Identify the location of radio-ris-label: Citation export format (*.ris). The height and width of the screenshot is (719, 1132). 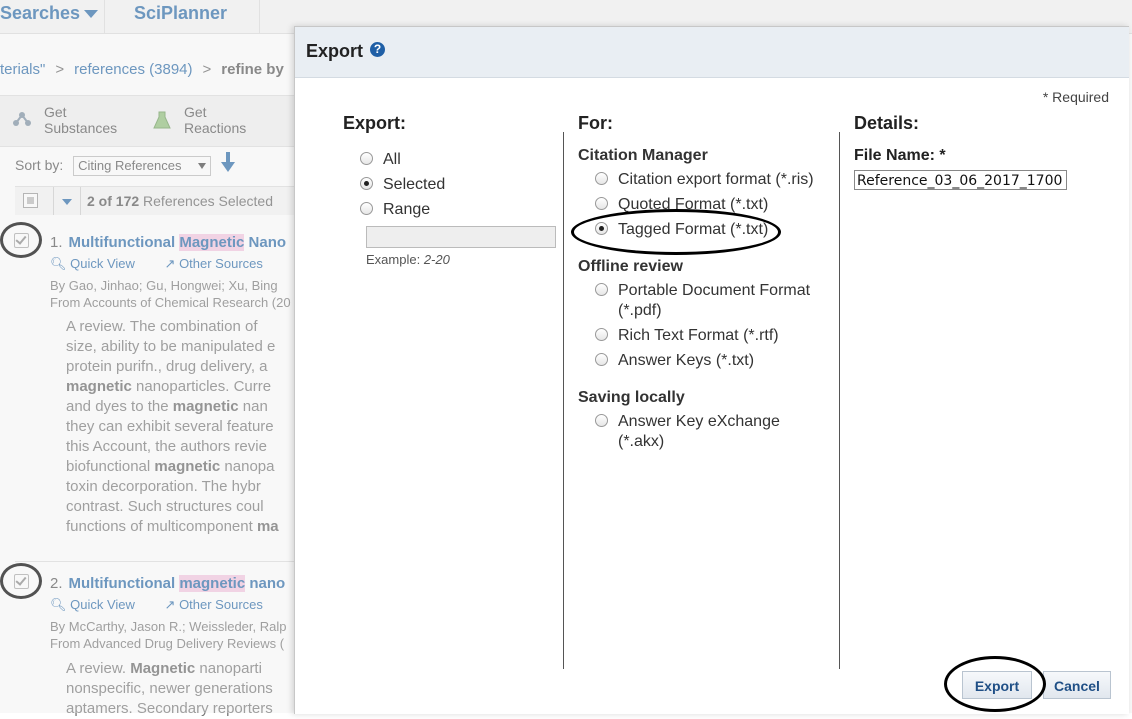
(716, 179).